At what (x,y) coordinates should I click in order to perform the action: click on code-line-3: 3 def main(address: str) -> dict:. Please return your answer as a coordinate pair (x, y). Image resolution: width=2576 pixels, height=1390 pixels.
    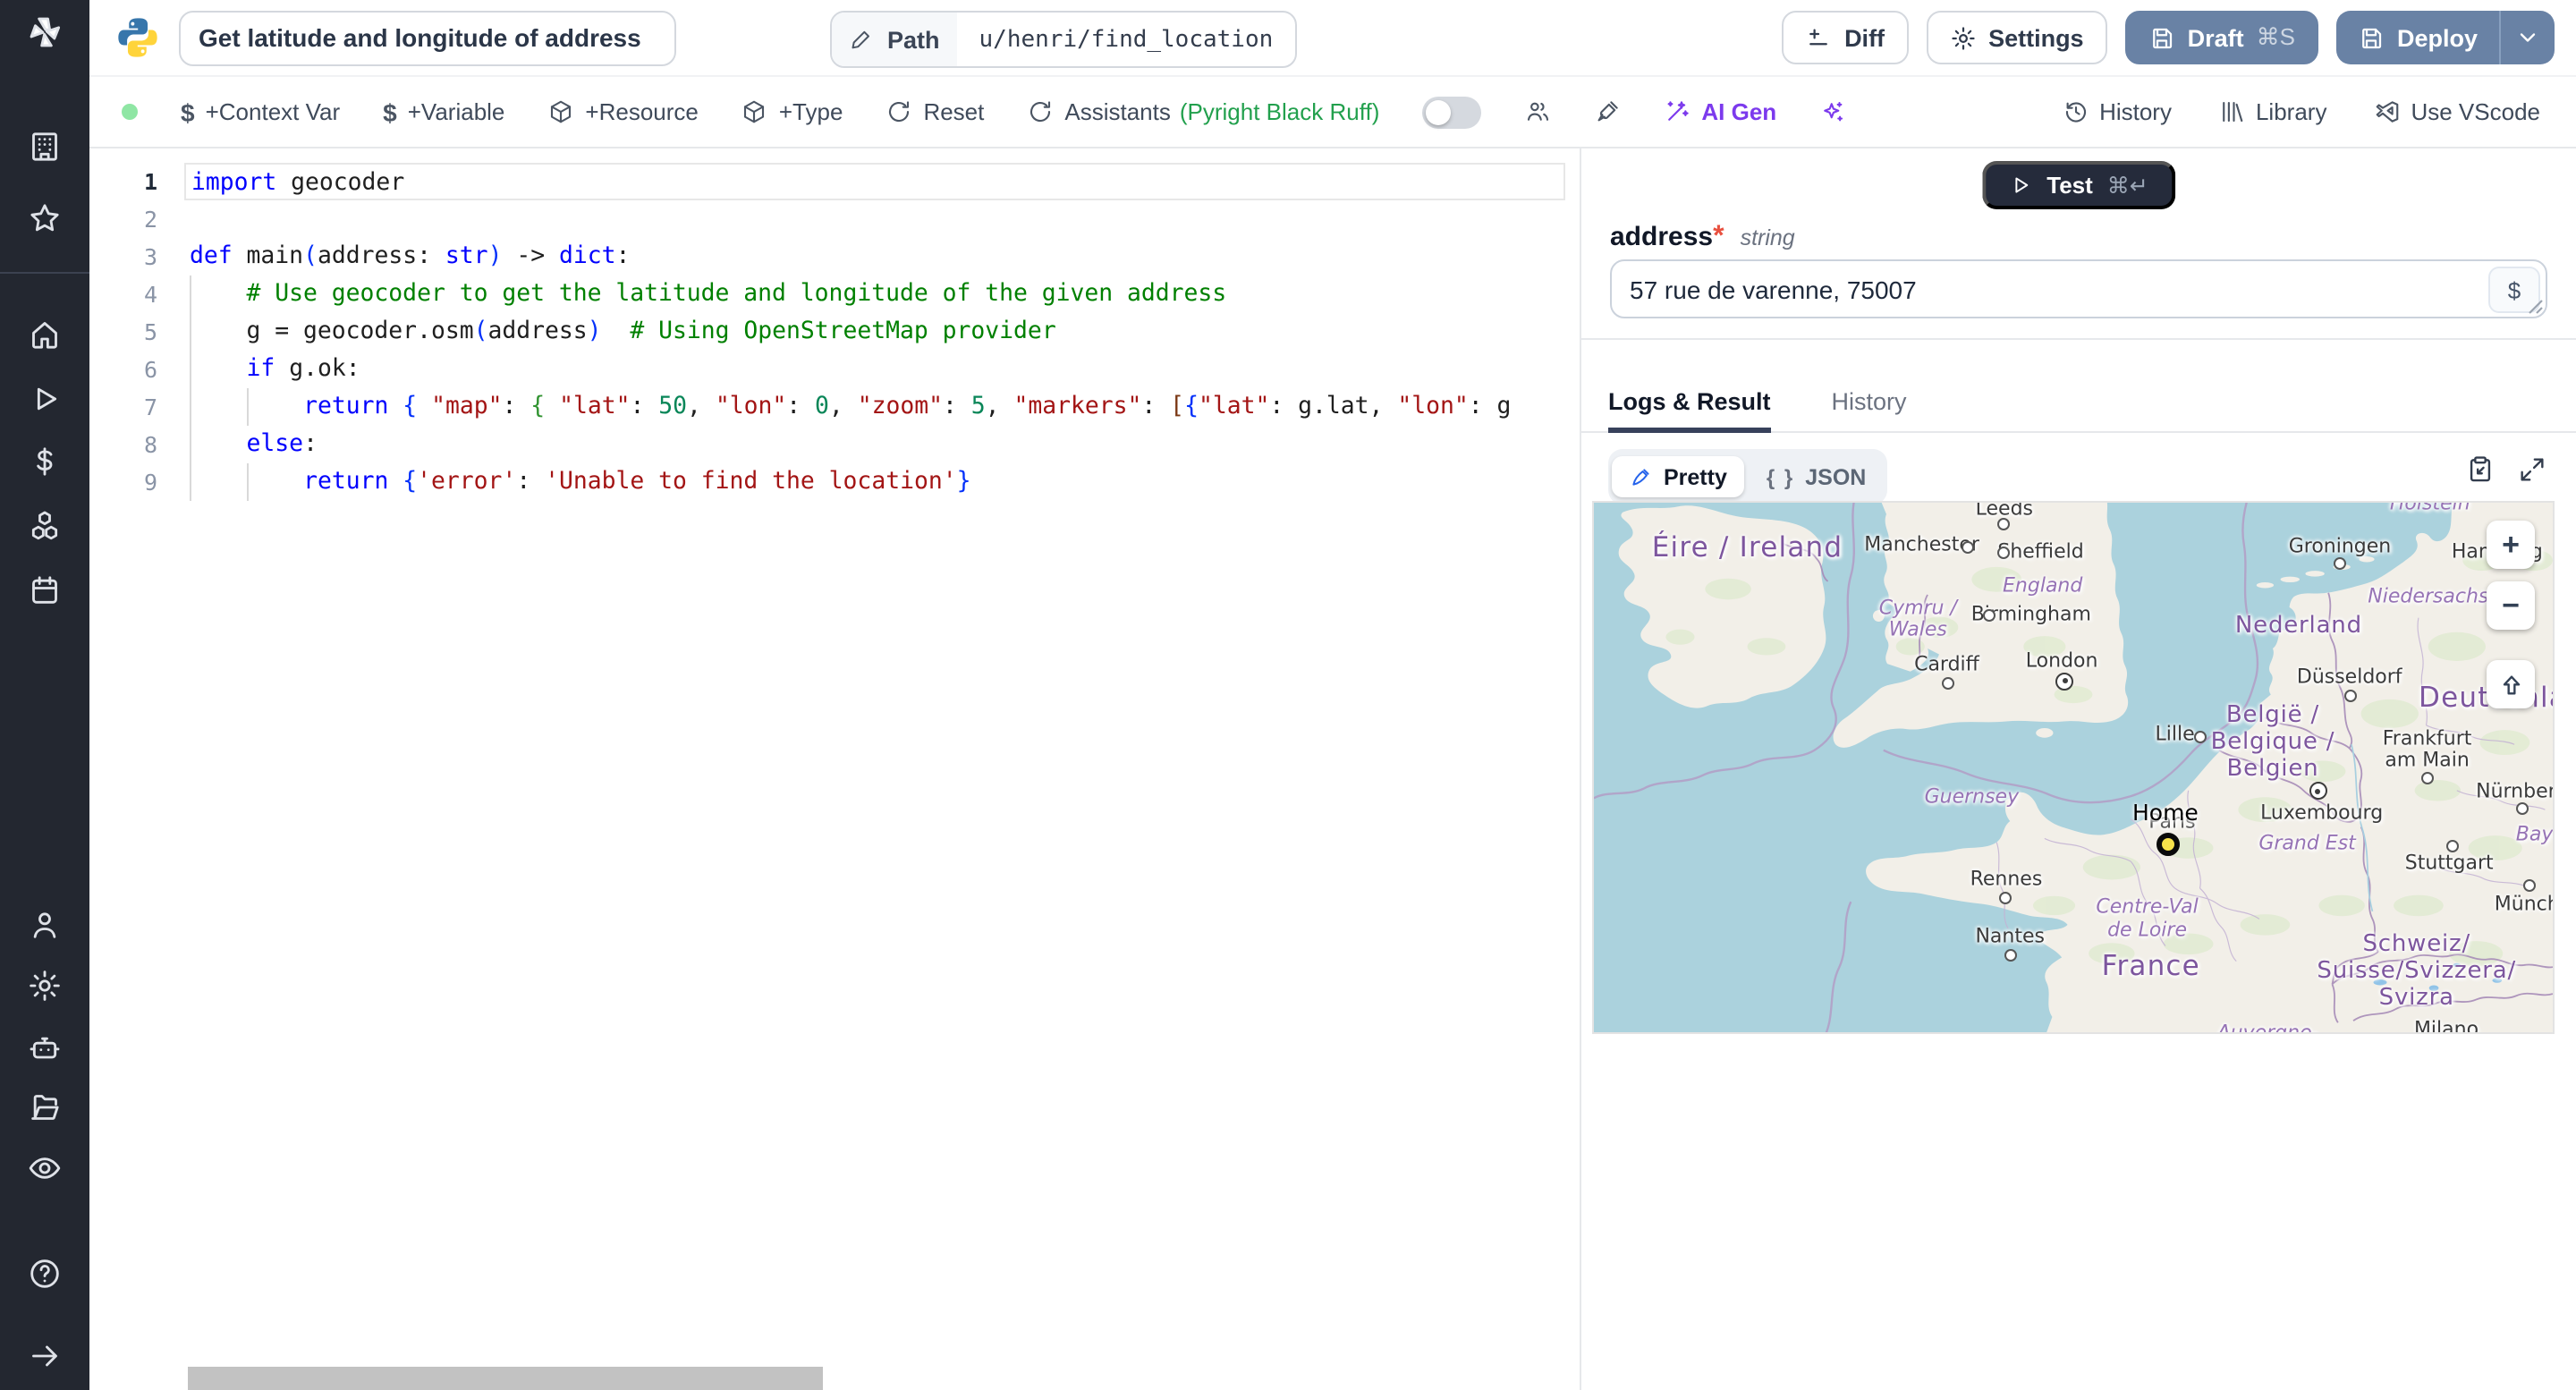
    Looking at the image, I should click on (834, 256).